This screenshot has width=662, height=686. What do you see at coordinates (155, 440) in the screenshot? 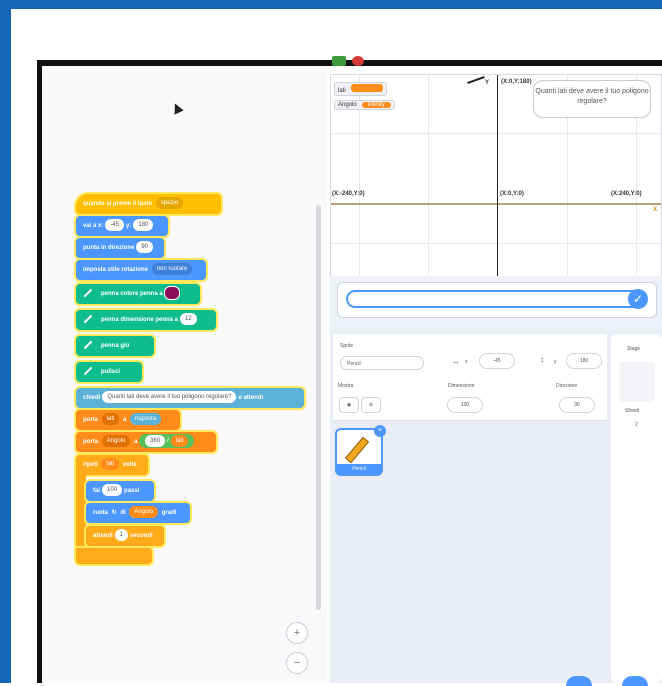
I see `dividend-input: 360` at bounding box center [155, 440].